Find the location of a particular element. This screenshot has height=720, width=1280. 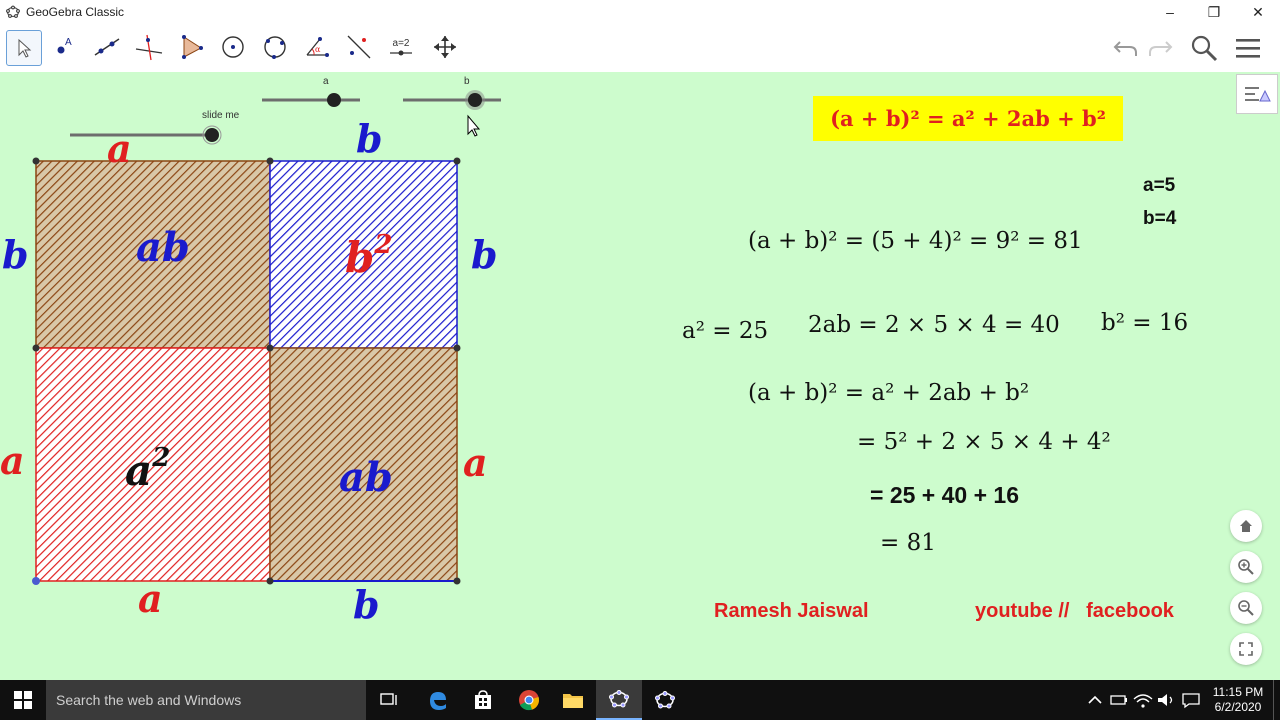

close-button: ✕ is located at coordinates (1258, 12).